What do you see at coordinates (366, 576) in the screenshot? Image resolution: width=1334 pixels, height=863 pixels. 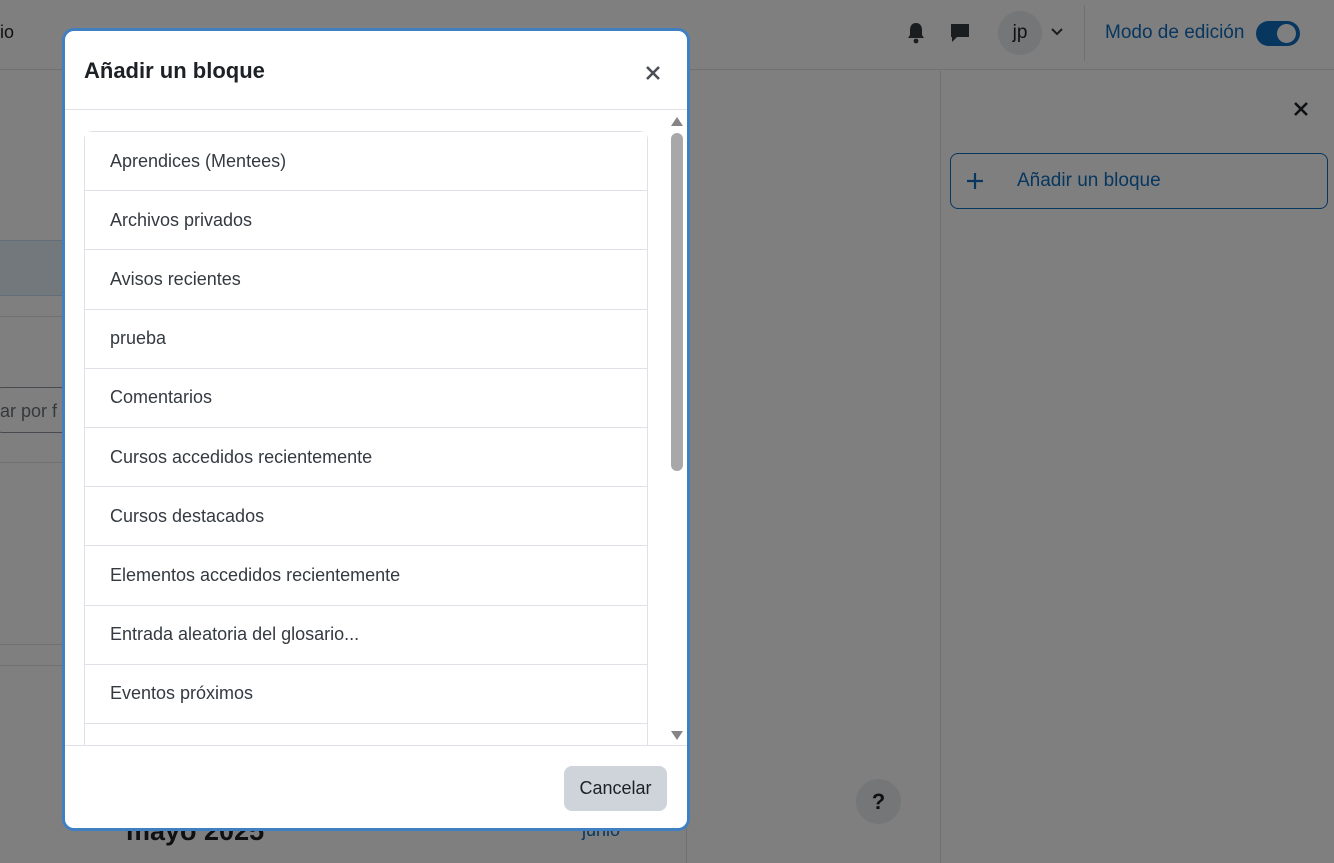 I see `list-item: Elementos accedidos recientemente` at bounding box center [366, 576].